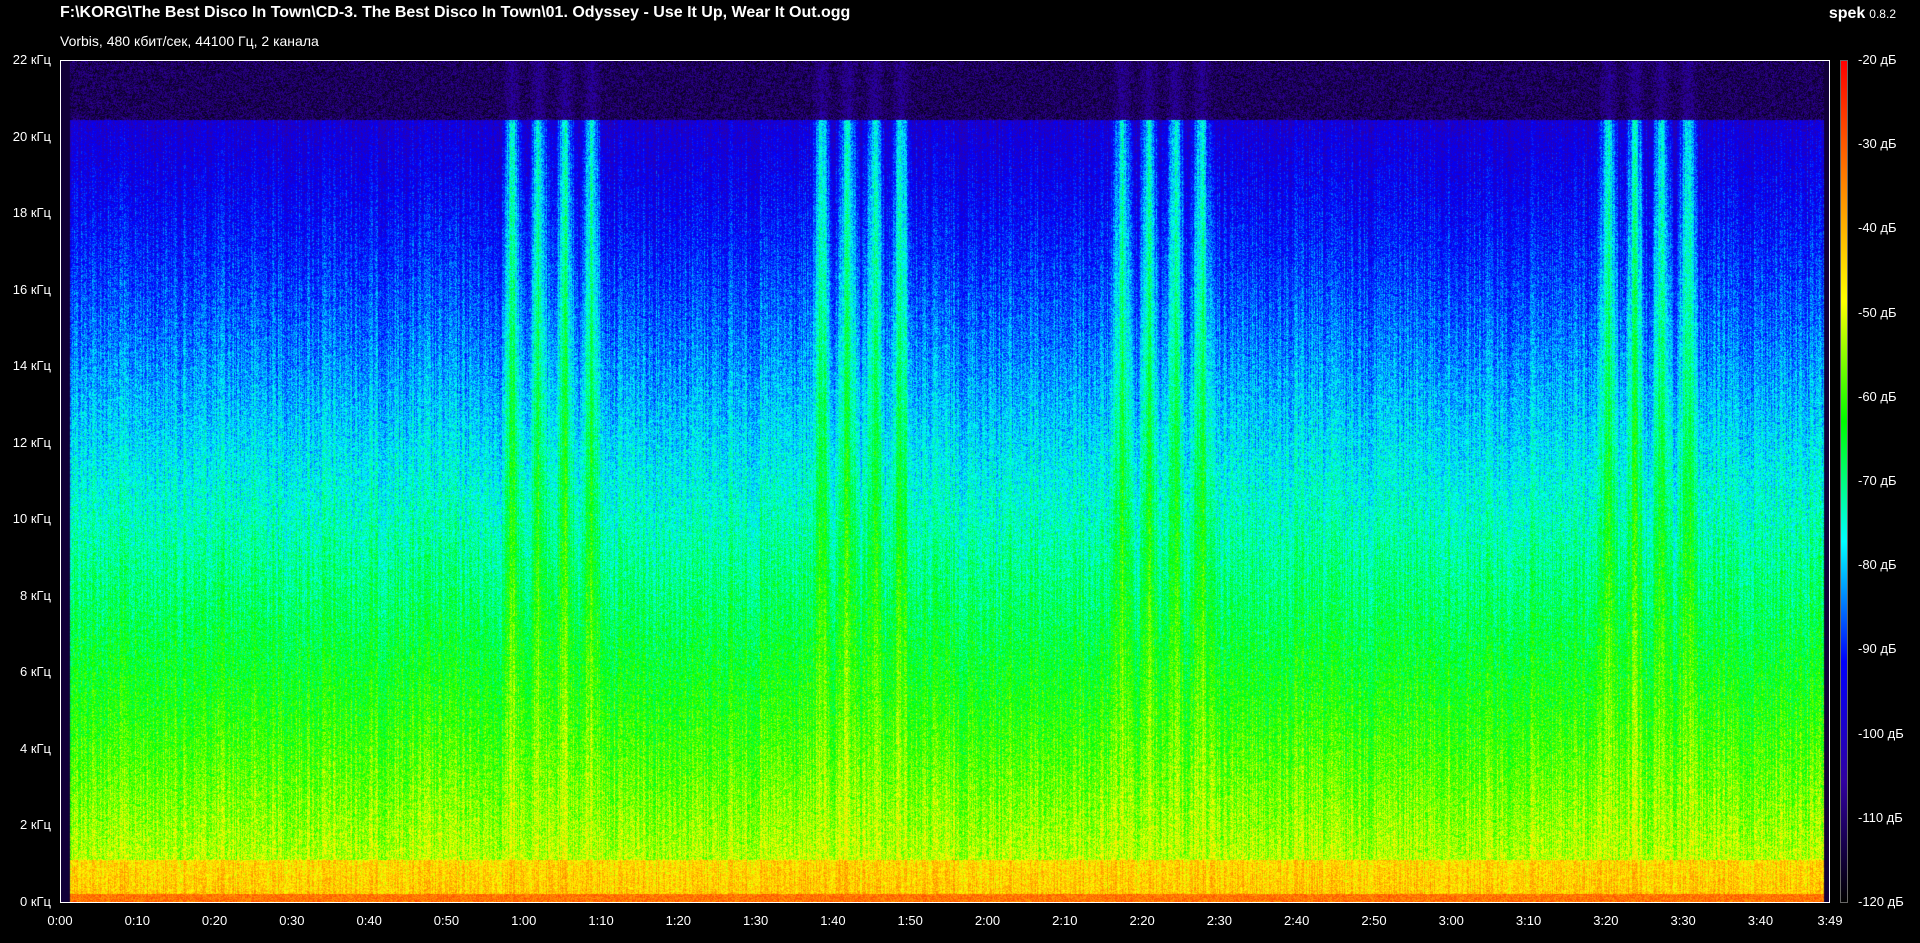 The width and height of the screenshot is (1920, 943). What do you see at coordinates (1683, 920) in the screenshot?
I see `time-tick-label: 3:30` at bounding box center [1683, 920].